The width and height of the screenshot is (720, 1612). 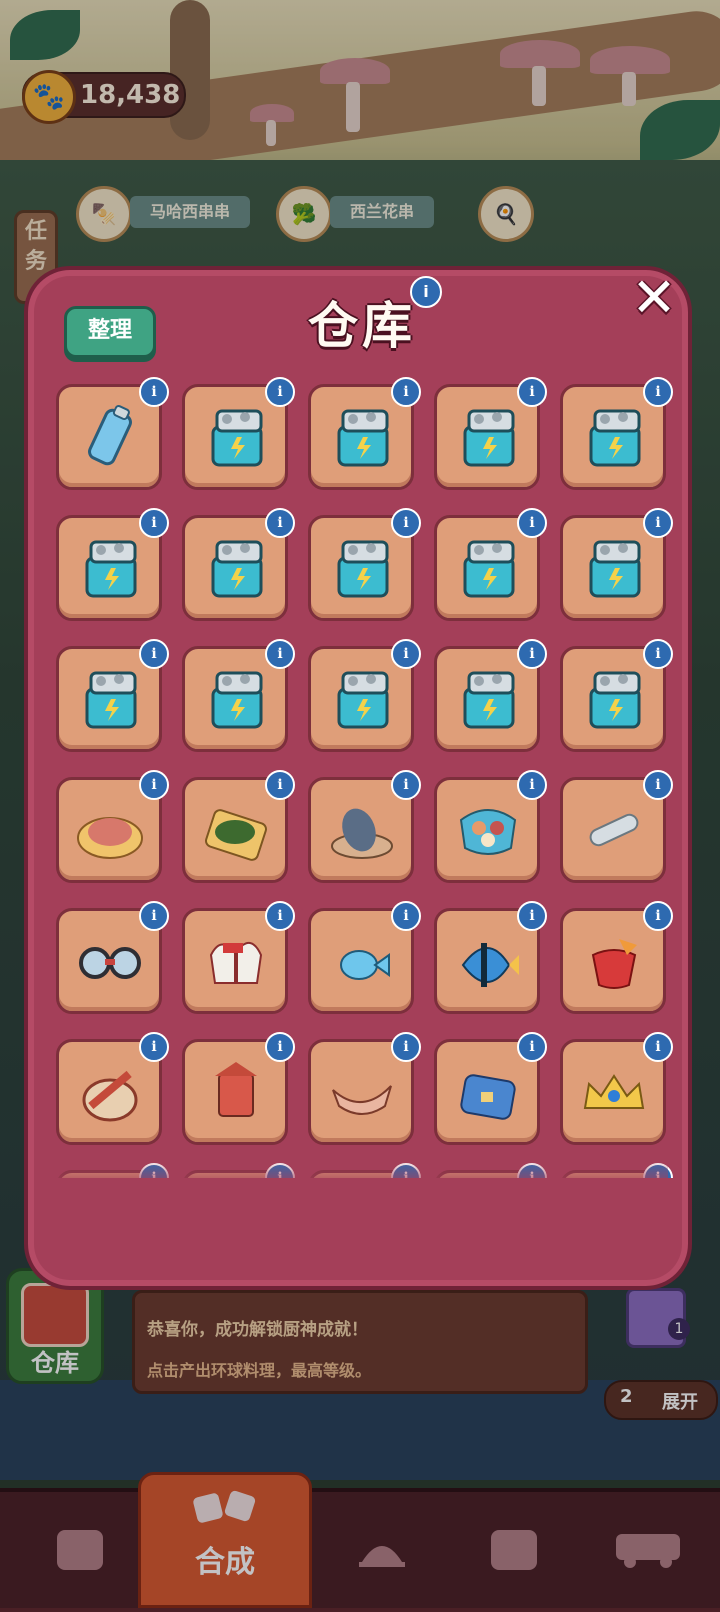 I want to click on title-info-icon: i, so click(x=426, y=292).